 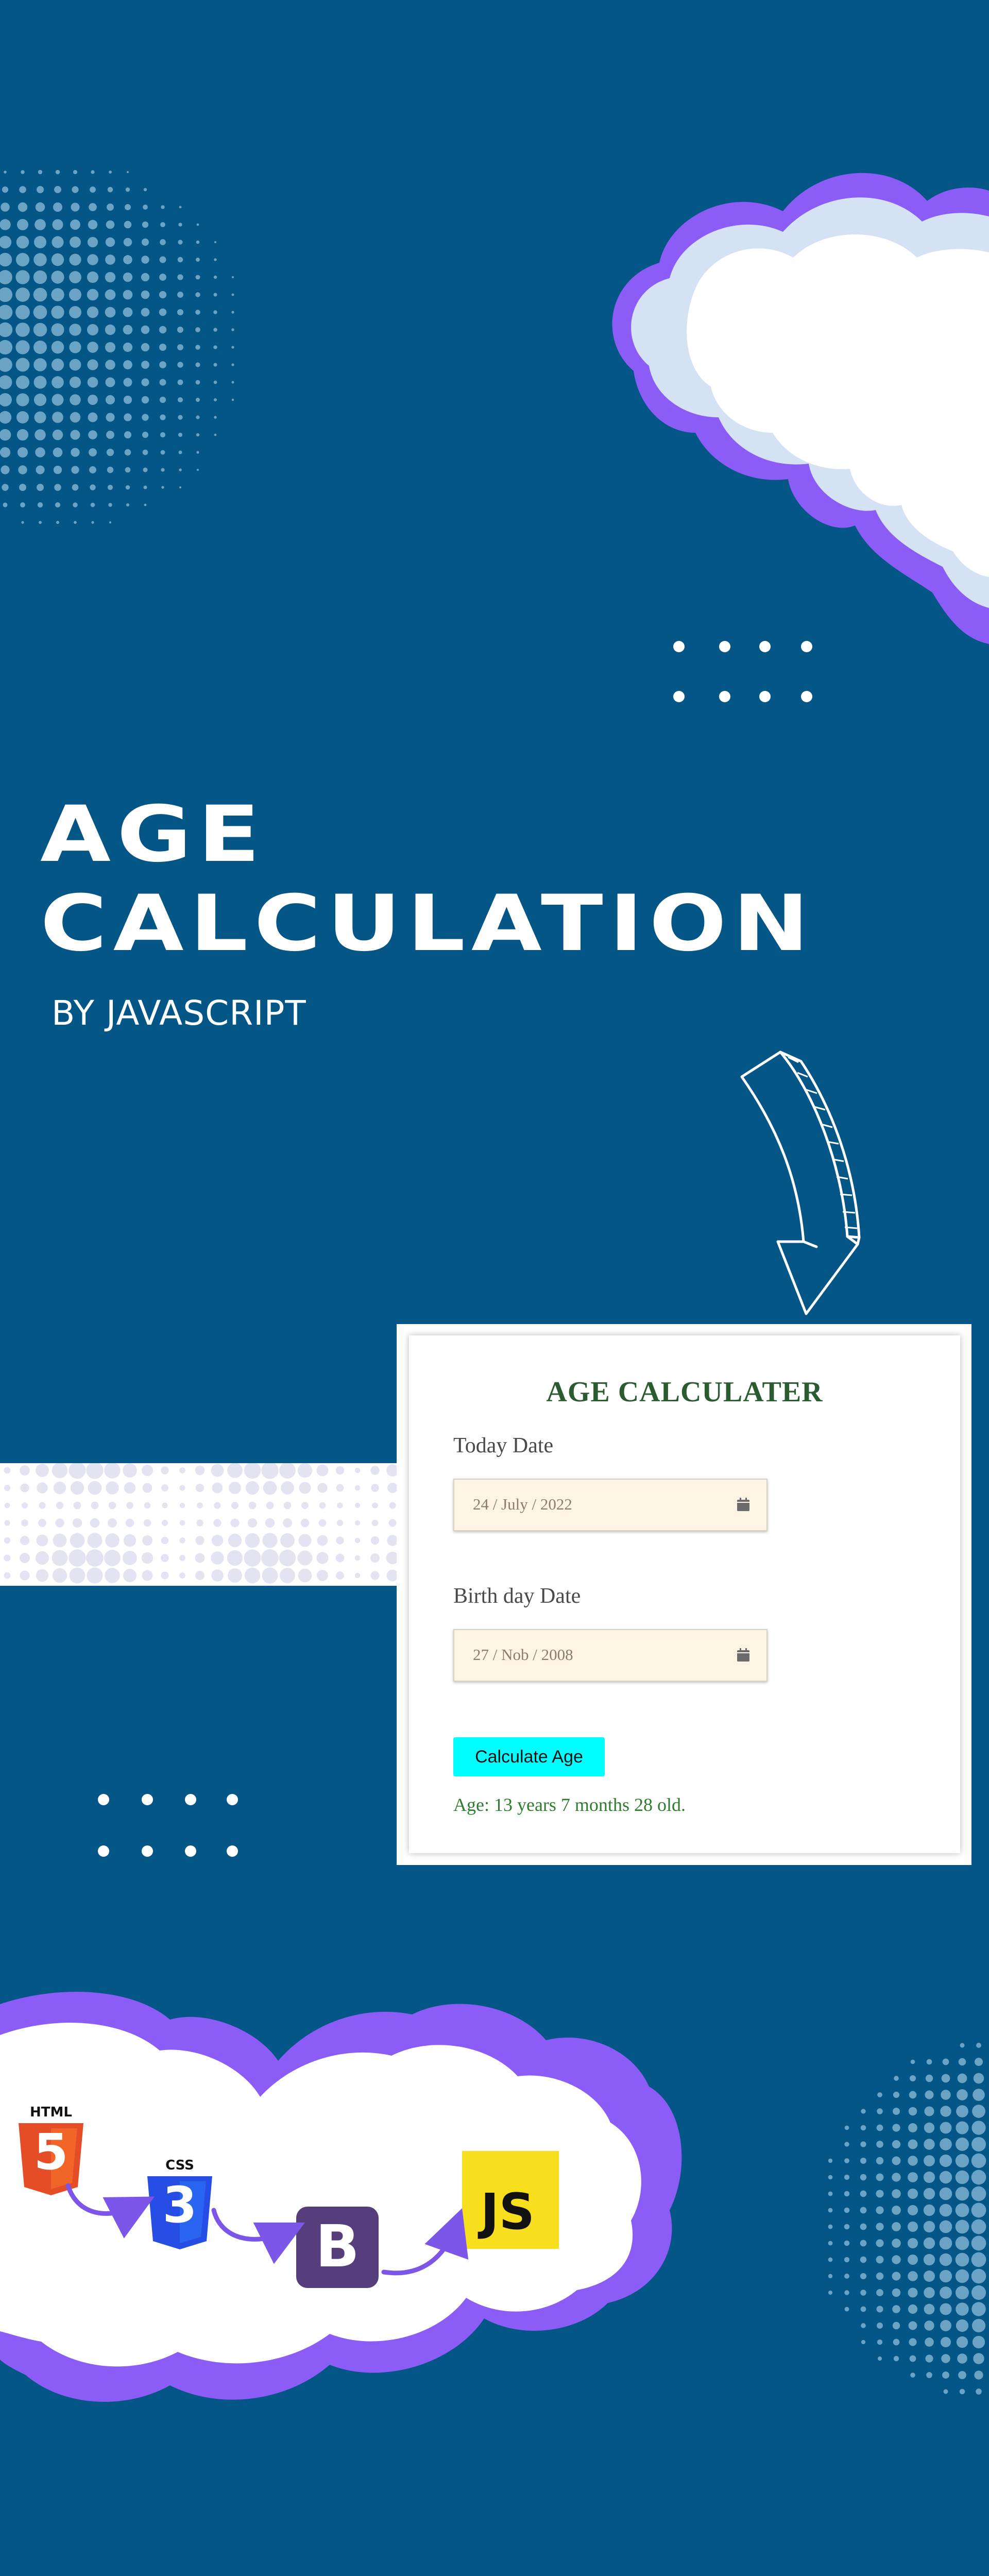 I want to click on today-date-input: 24 / July / 2022, so click(x=610, y=1505).